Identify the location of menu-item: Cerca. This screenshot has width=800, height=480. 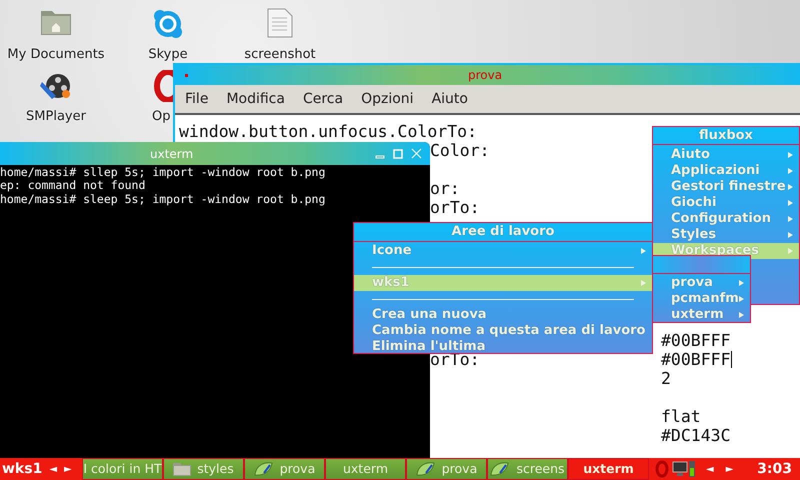
(323, 99).